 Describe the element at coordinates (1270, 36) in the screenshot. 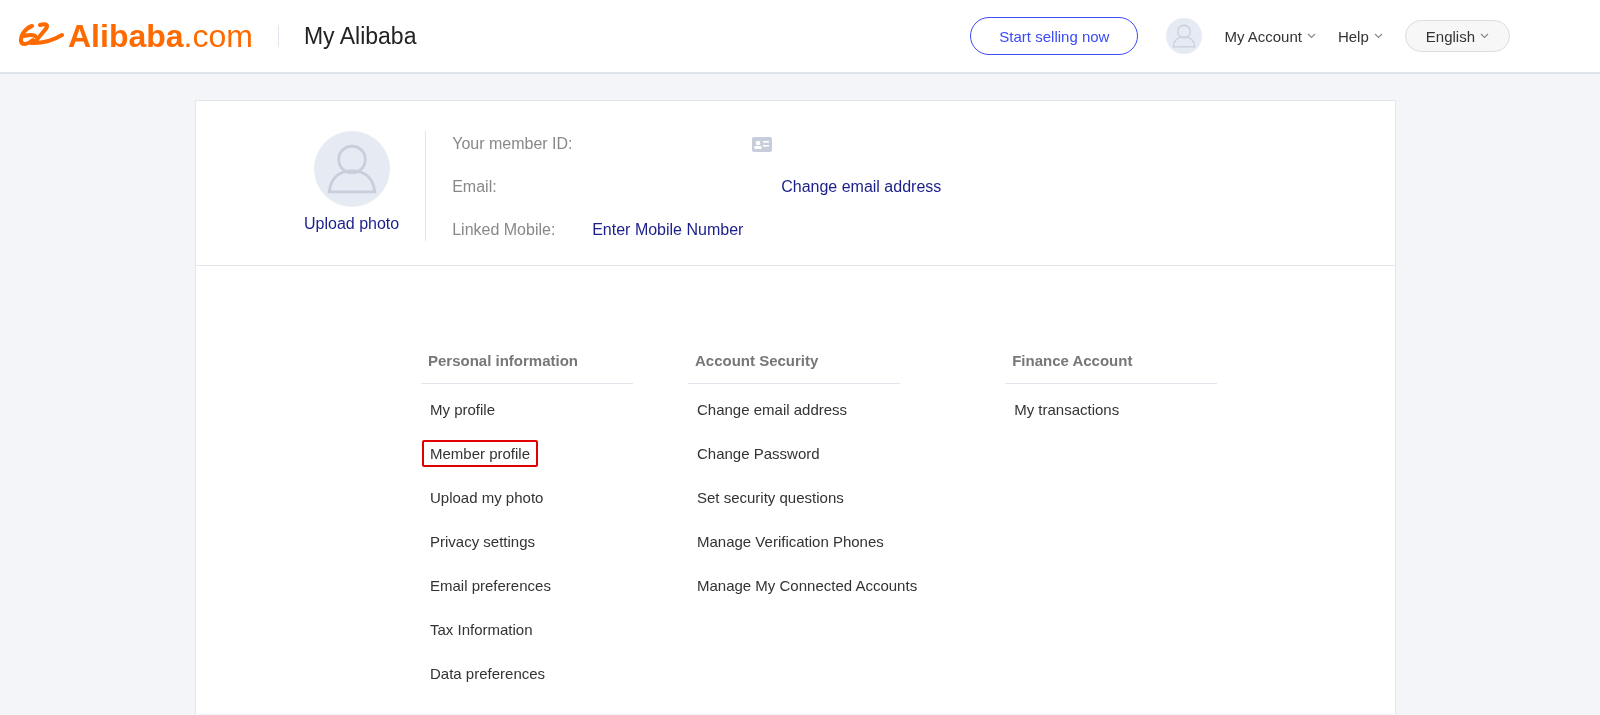

I see `menu-dropdown: My Account` at that location.